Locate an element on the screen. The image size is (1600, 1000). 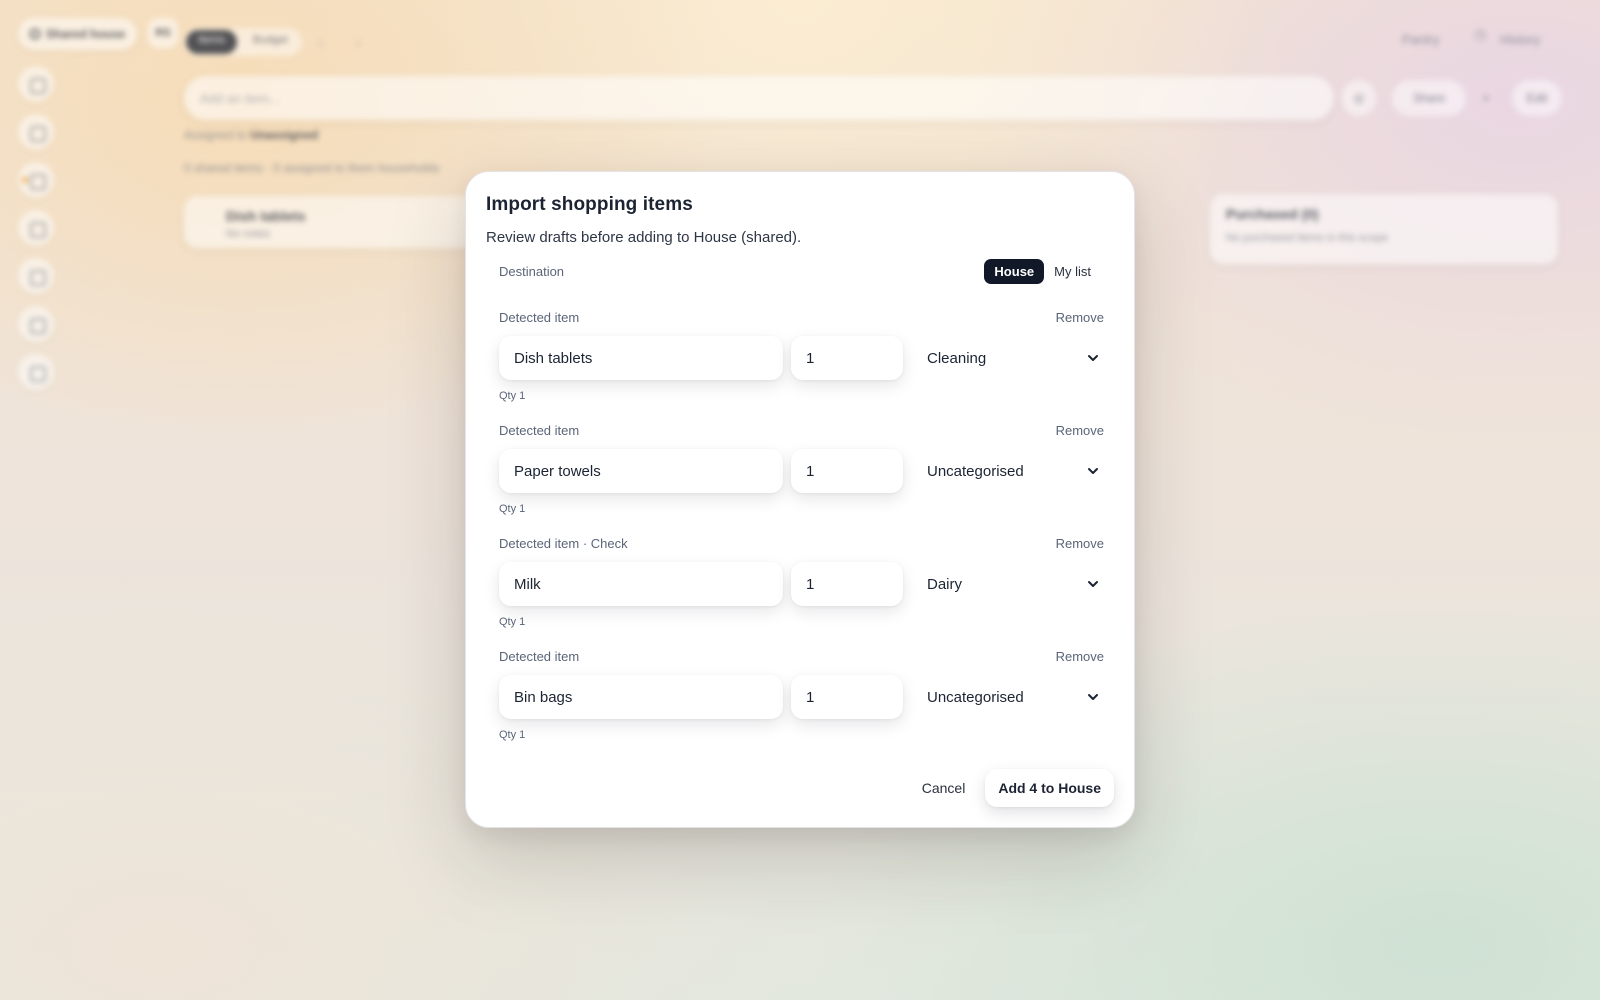
history-icon: ◷ is located at coordinates (1480, 34).